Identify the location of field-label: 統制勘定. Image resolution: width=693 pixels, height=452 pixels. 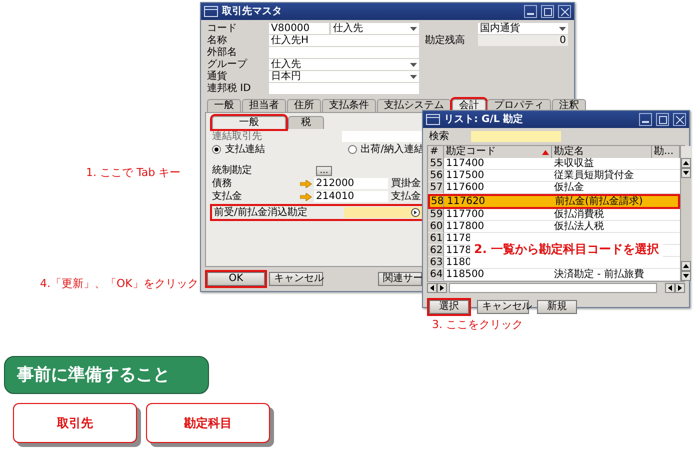
(232, 170).